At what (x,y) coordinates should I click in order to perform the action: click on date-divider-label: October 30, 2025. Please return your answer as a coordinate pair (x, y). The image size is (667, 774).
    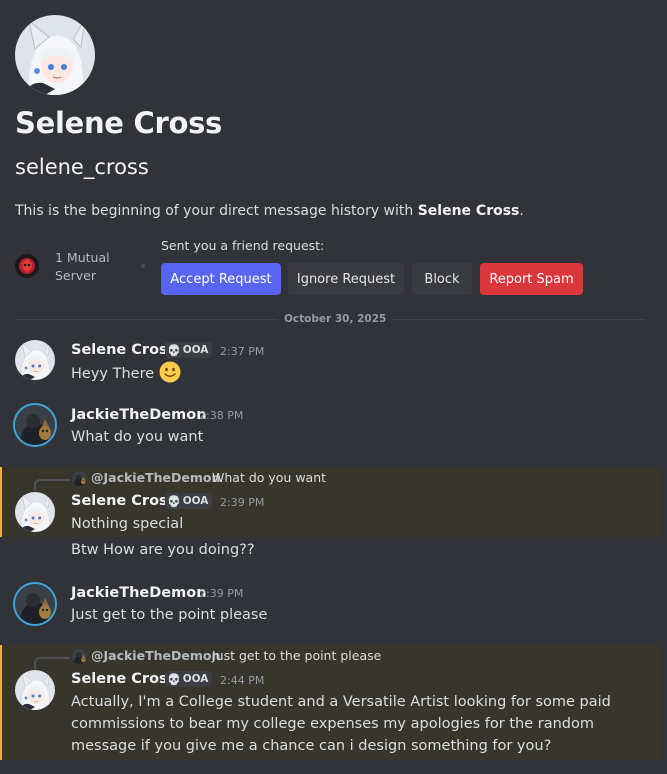
    Looking at the image, I should click on (335, 319).